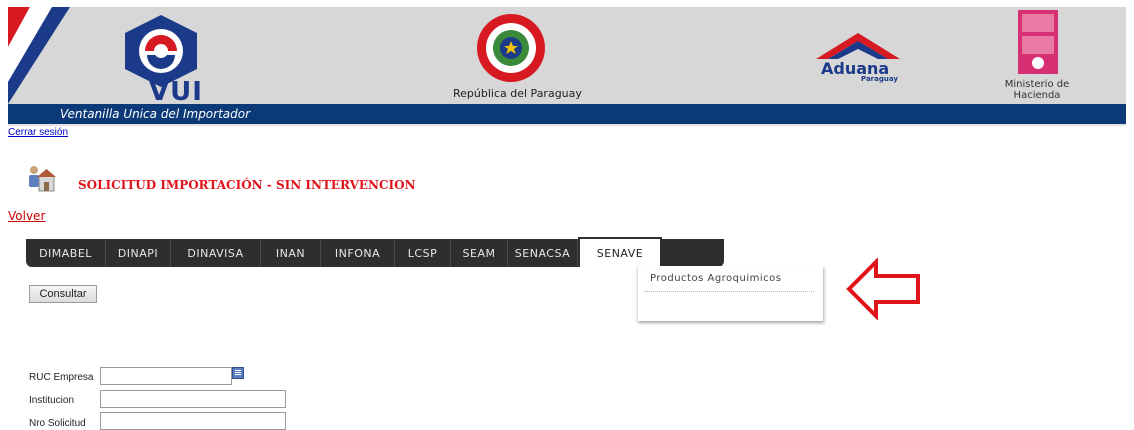 This screenshot has width=1134, height=430. I want to click on institucion-input, so click(193, 399).